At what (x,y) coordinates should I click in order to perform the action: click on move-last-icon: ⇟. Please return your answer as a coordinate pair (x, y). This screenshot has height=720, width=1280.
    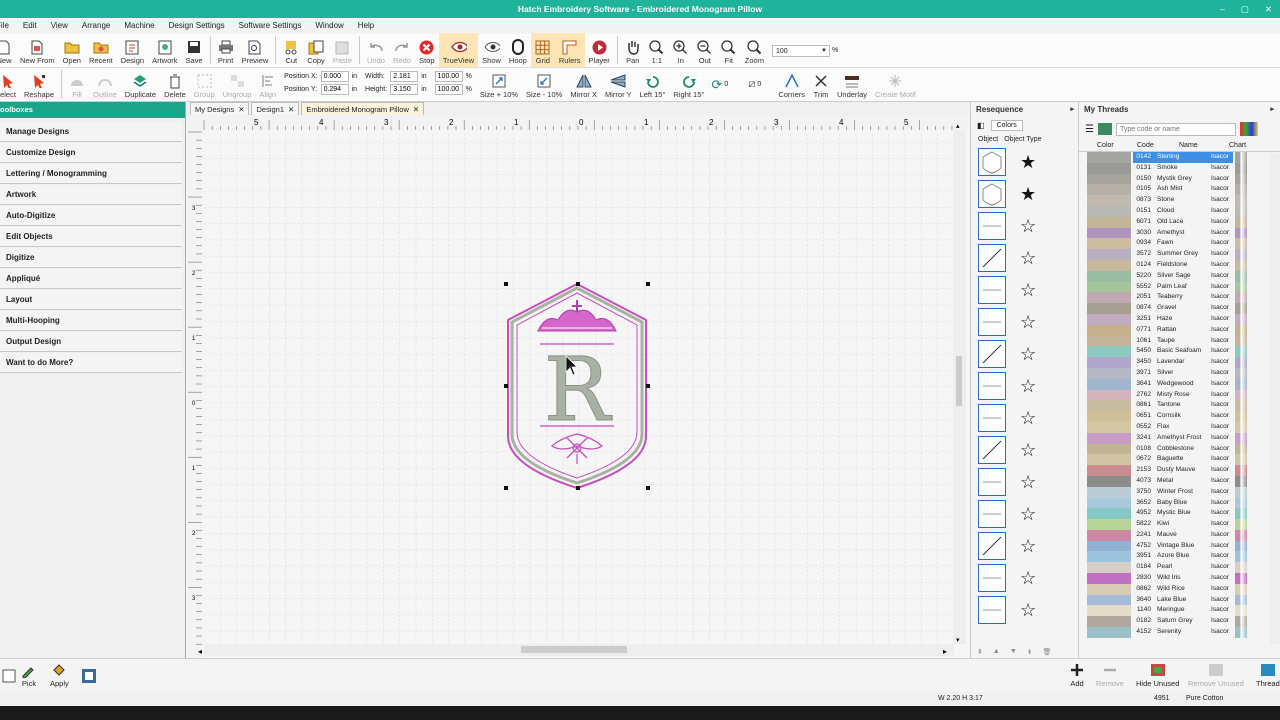
    Looking at the image, I should click on (1030, 652).